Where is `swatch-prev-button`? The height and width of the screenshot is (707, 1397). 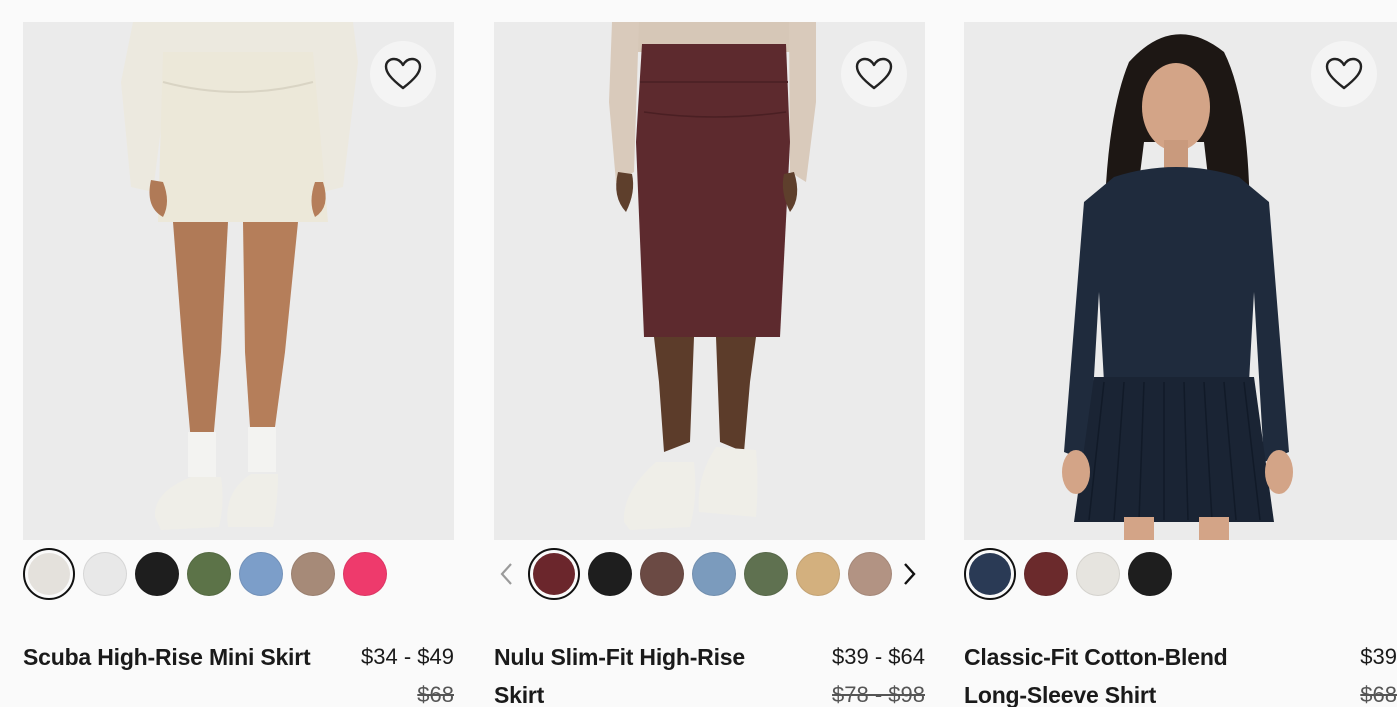 swatch-prev-button is located at coordinates (506, 574).